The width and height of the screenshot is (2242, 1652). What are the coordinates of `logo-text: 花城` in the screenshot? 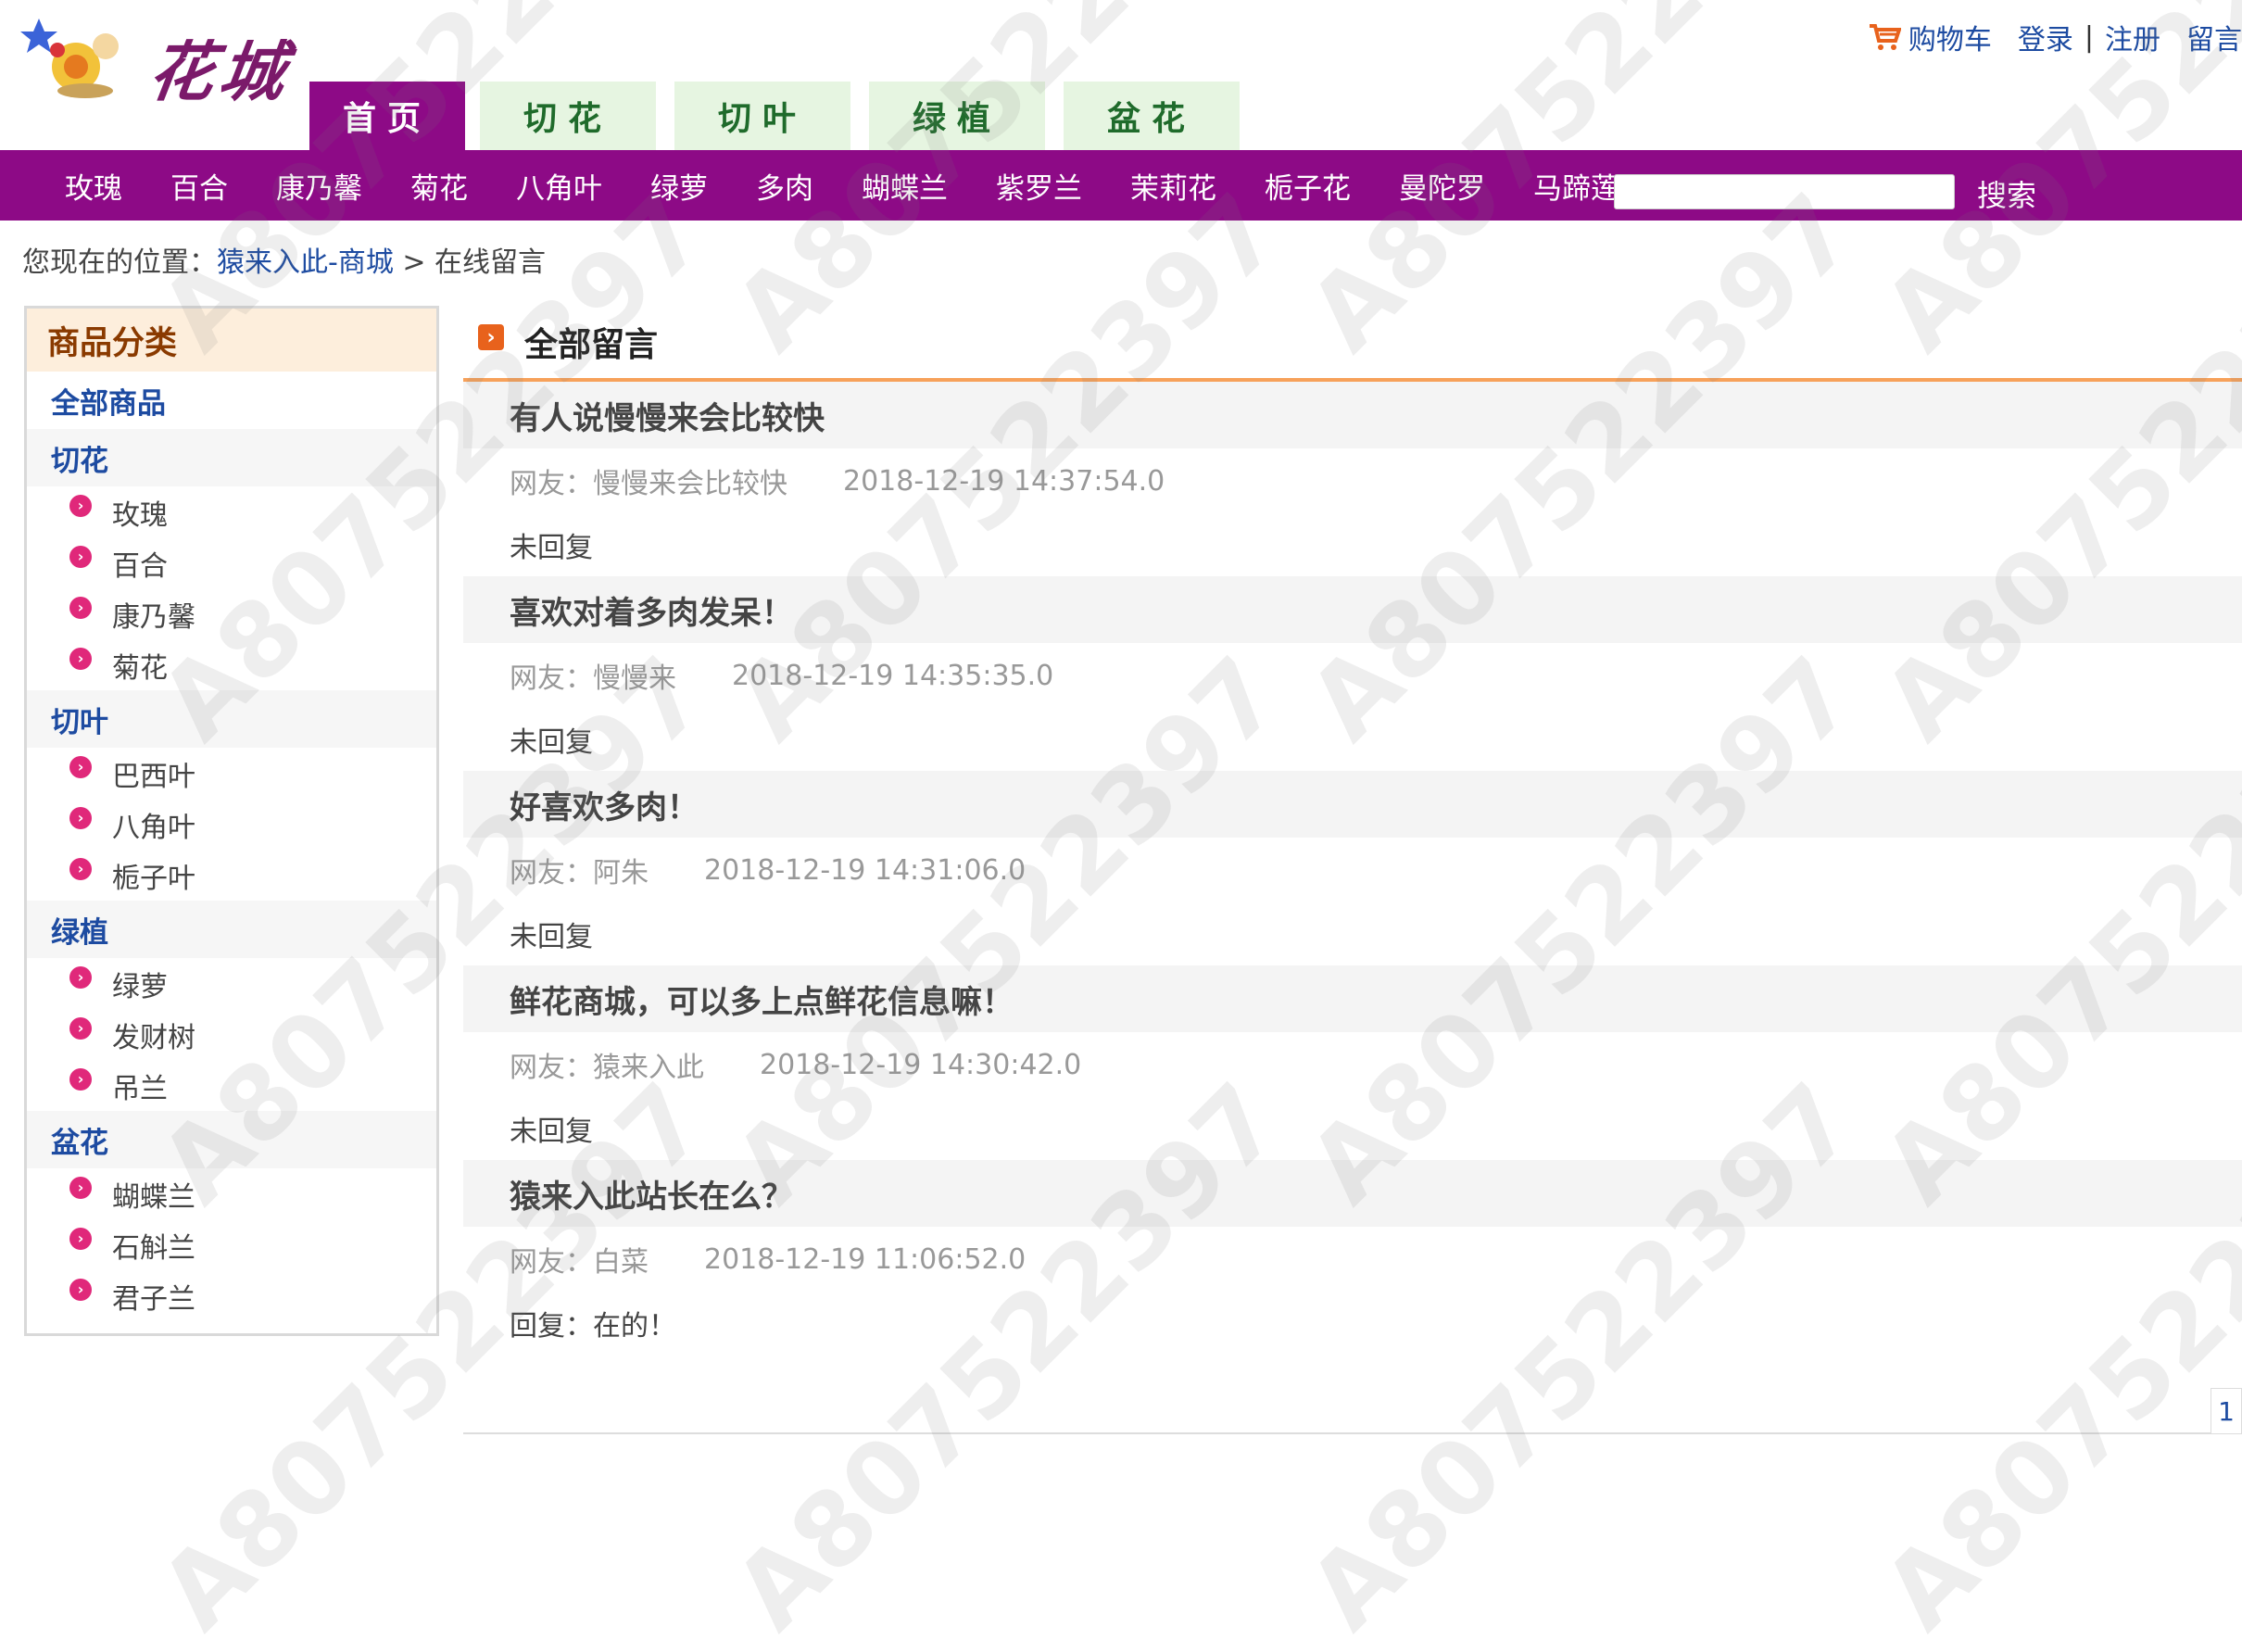 It's located at (220, 72).